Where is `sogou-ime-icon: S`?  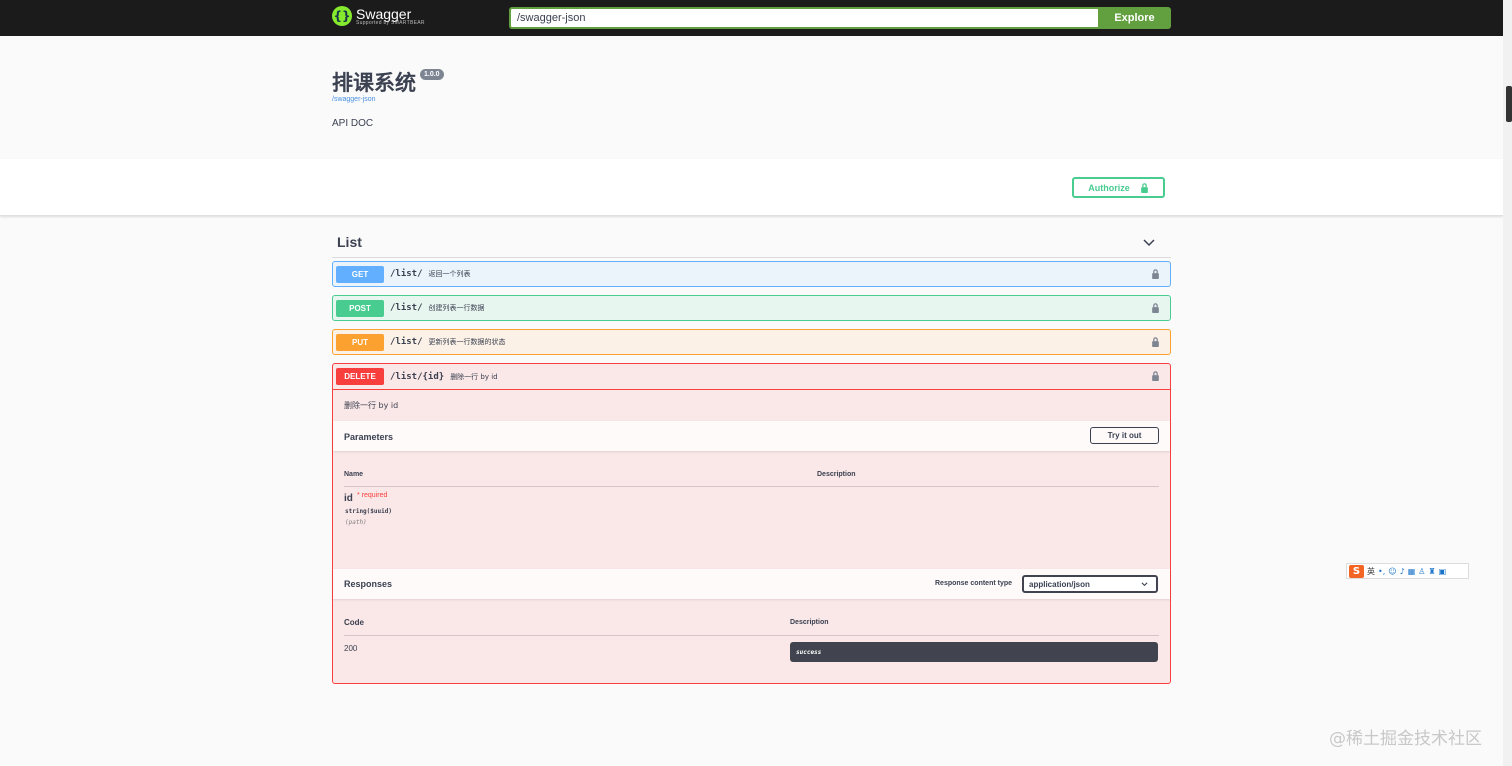 sogou-ime-icon: S is located at coordinates (1356, 571).